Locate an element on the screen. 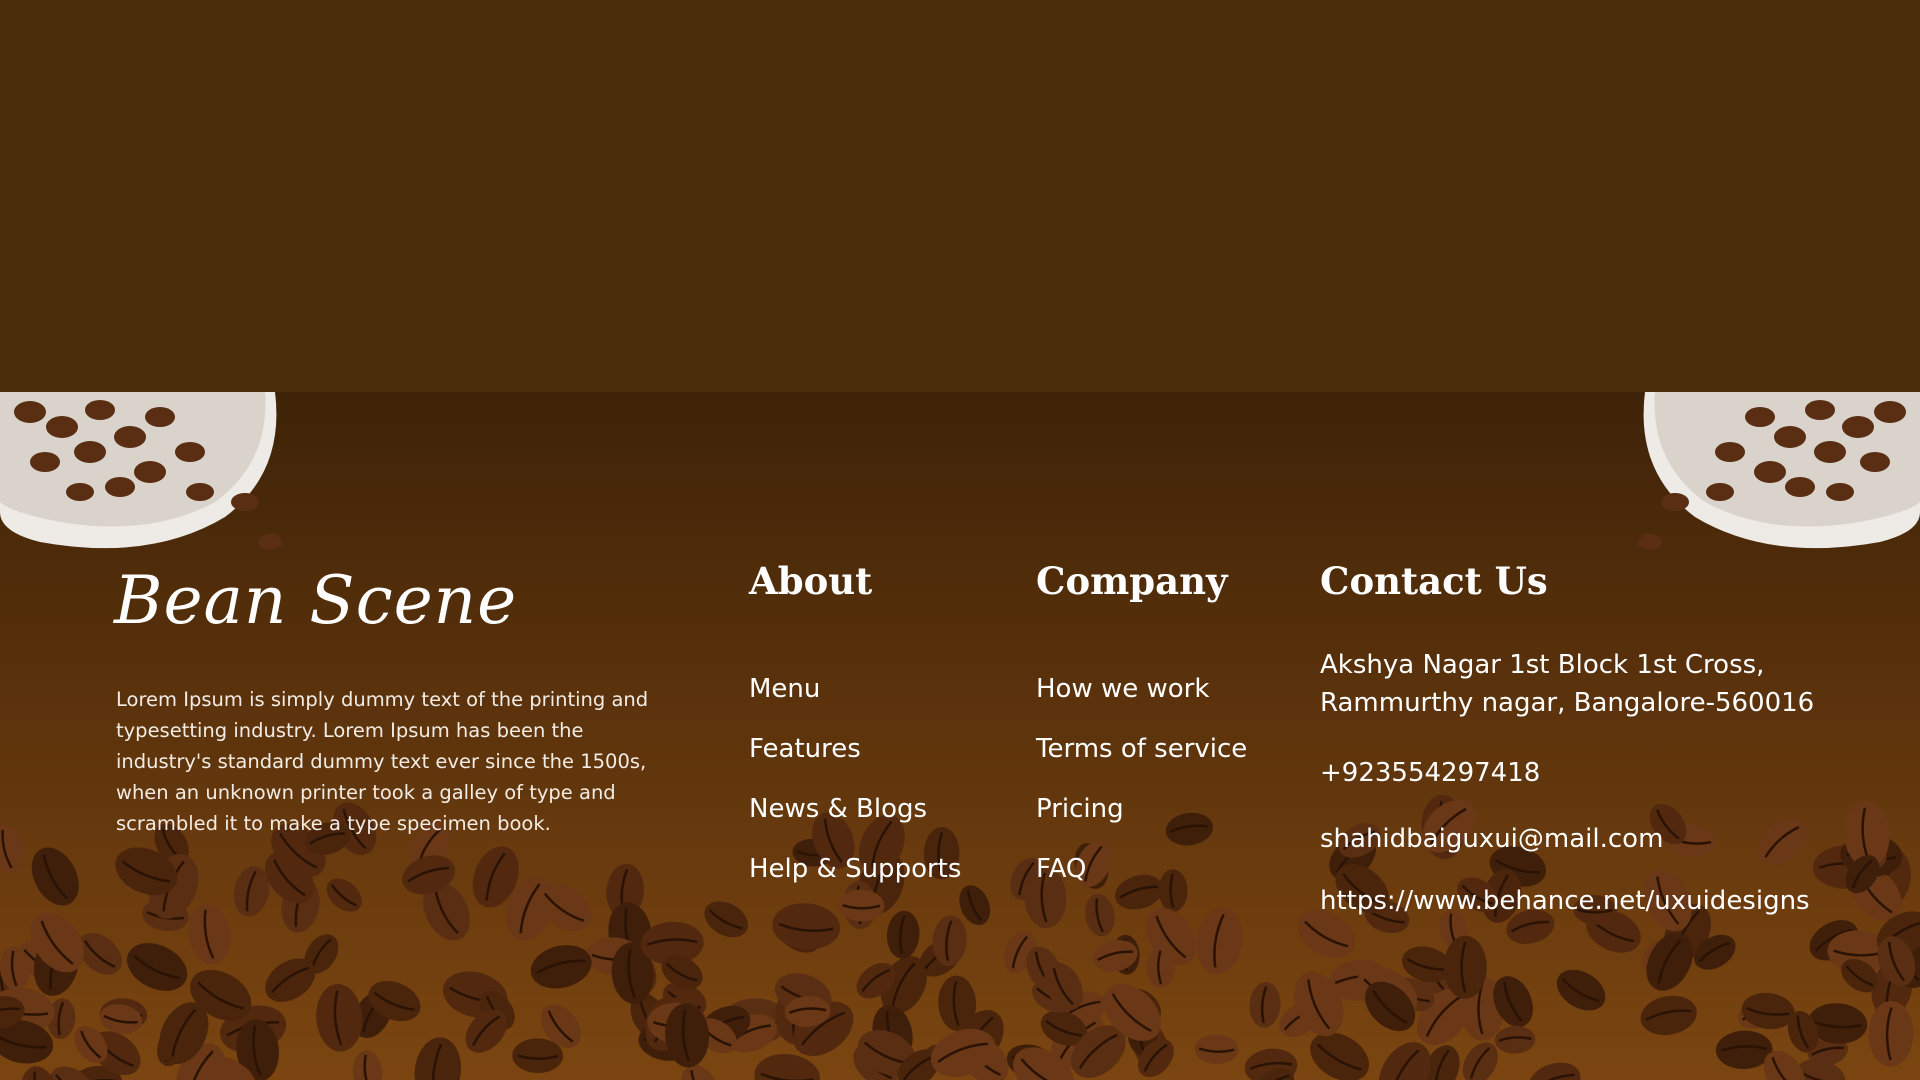 The width and height of the screenshot is (1920, 1080). footer-link-news-blogs: News & Blogs is located at coordinates (855, 824).